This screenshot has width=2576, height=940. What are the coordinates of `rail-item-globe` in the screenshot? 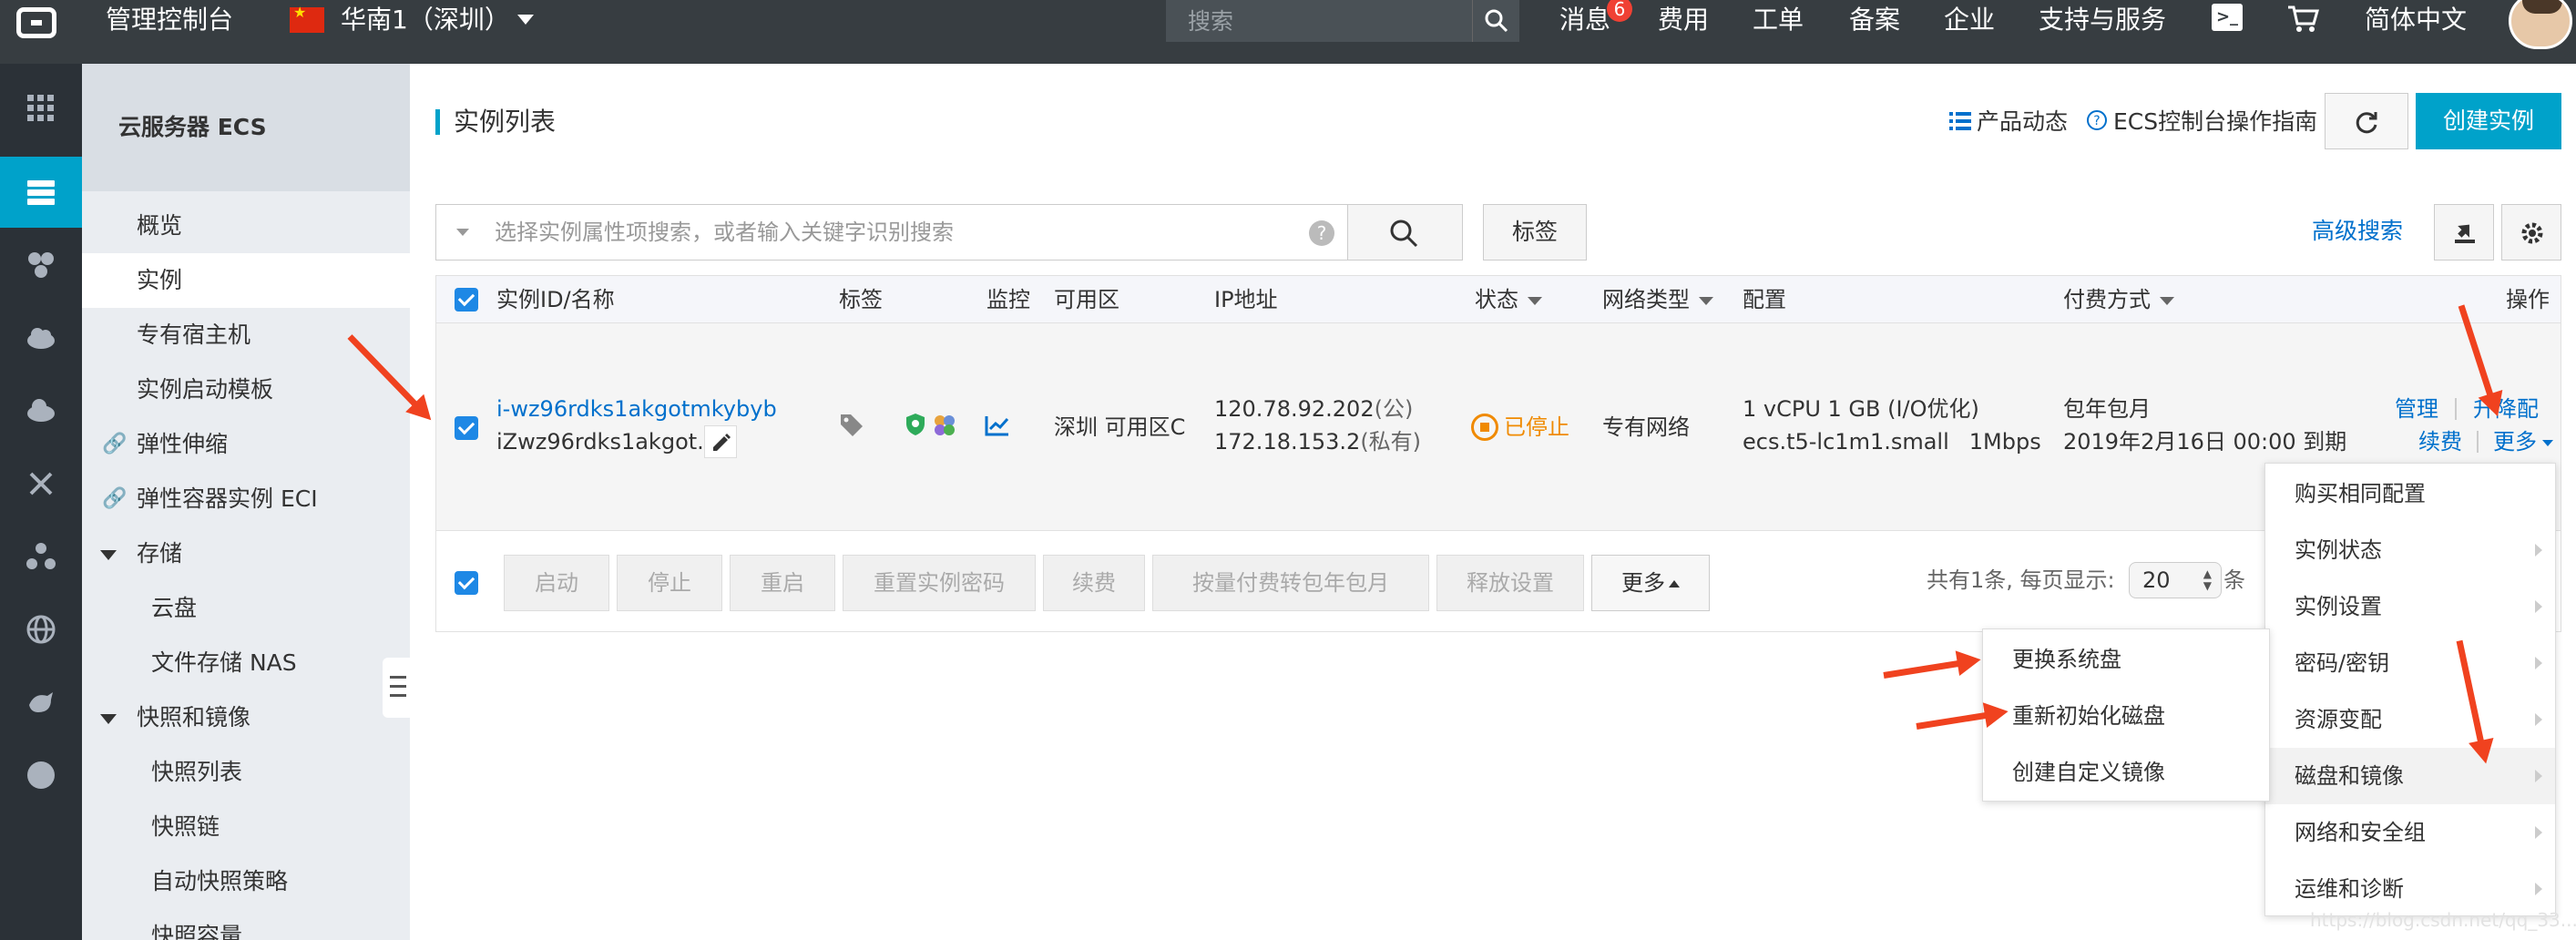 It's located at (41, 629).